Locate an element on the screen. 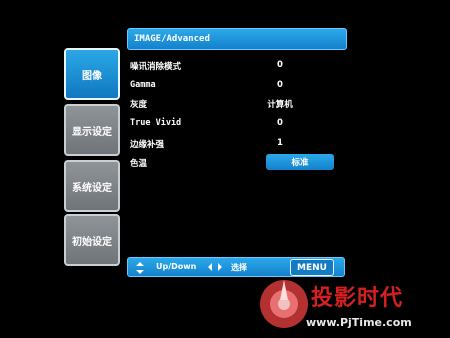 The height and width of the screenshot is (338, 450). setting-label: 边缘补强 is located at coordinates (147, 145).